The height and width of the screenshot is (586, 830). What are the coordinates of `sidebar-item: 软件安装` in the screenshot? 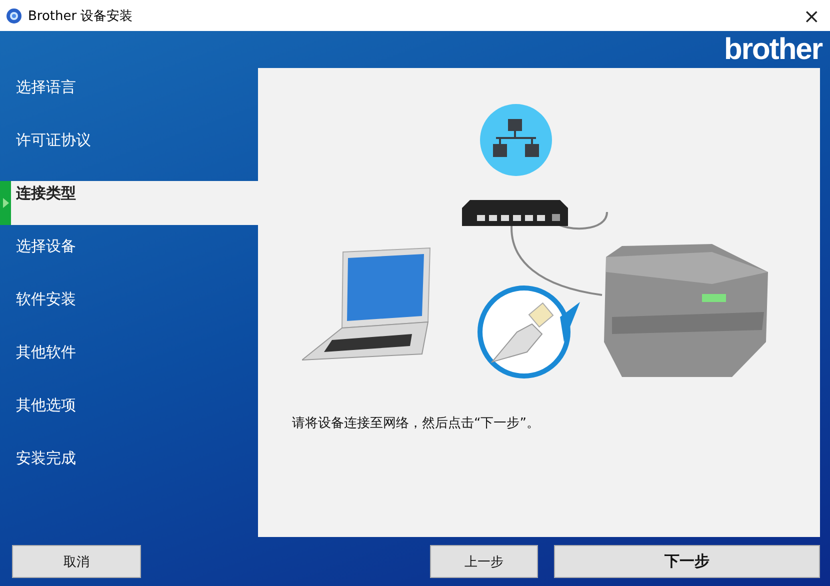 It's located at (129, 309).